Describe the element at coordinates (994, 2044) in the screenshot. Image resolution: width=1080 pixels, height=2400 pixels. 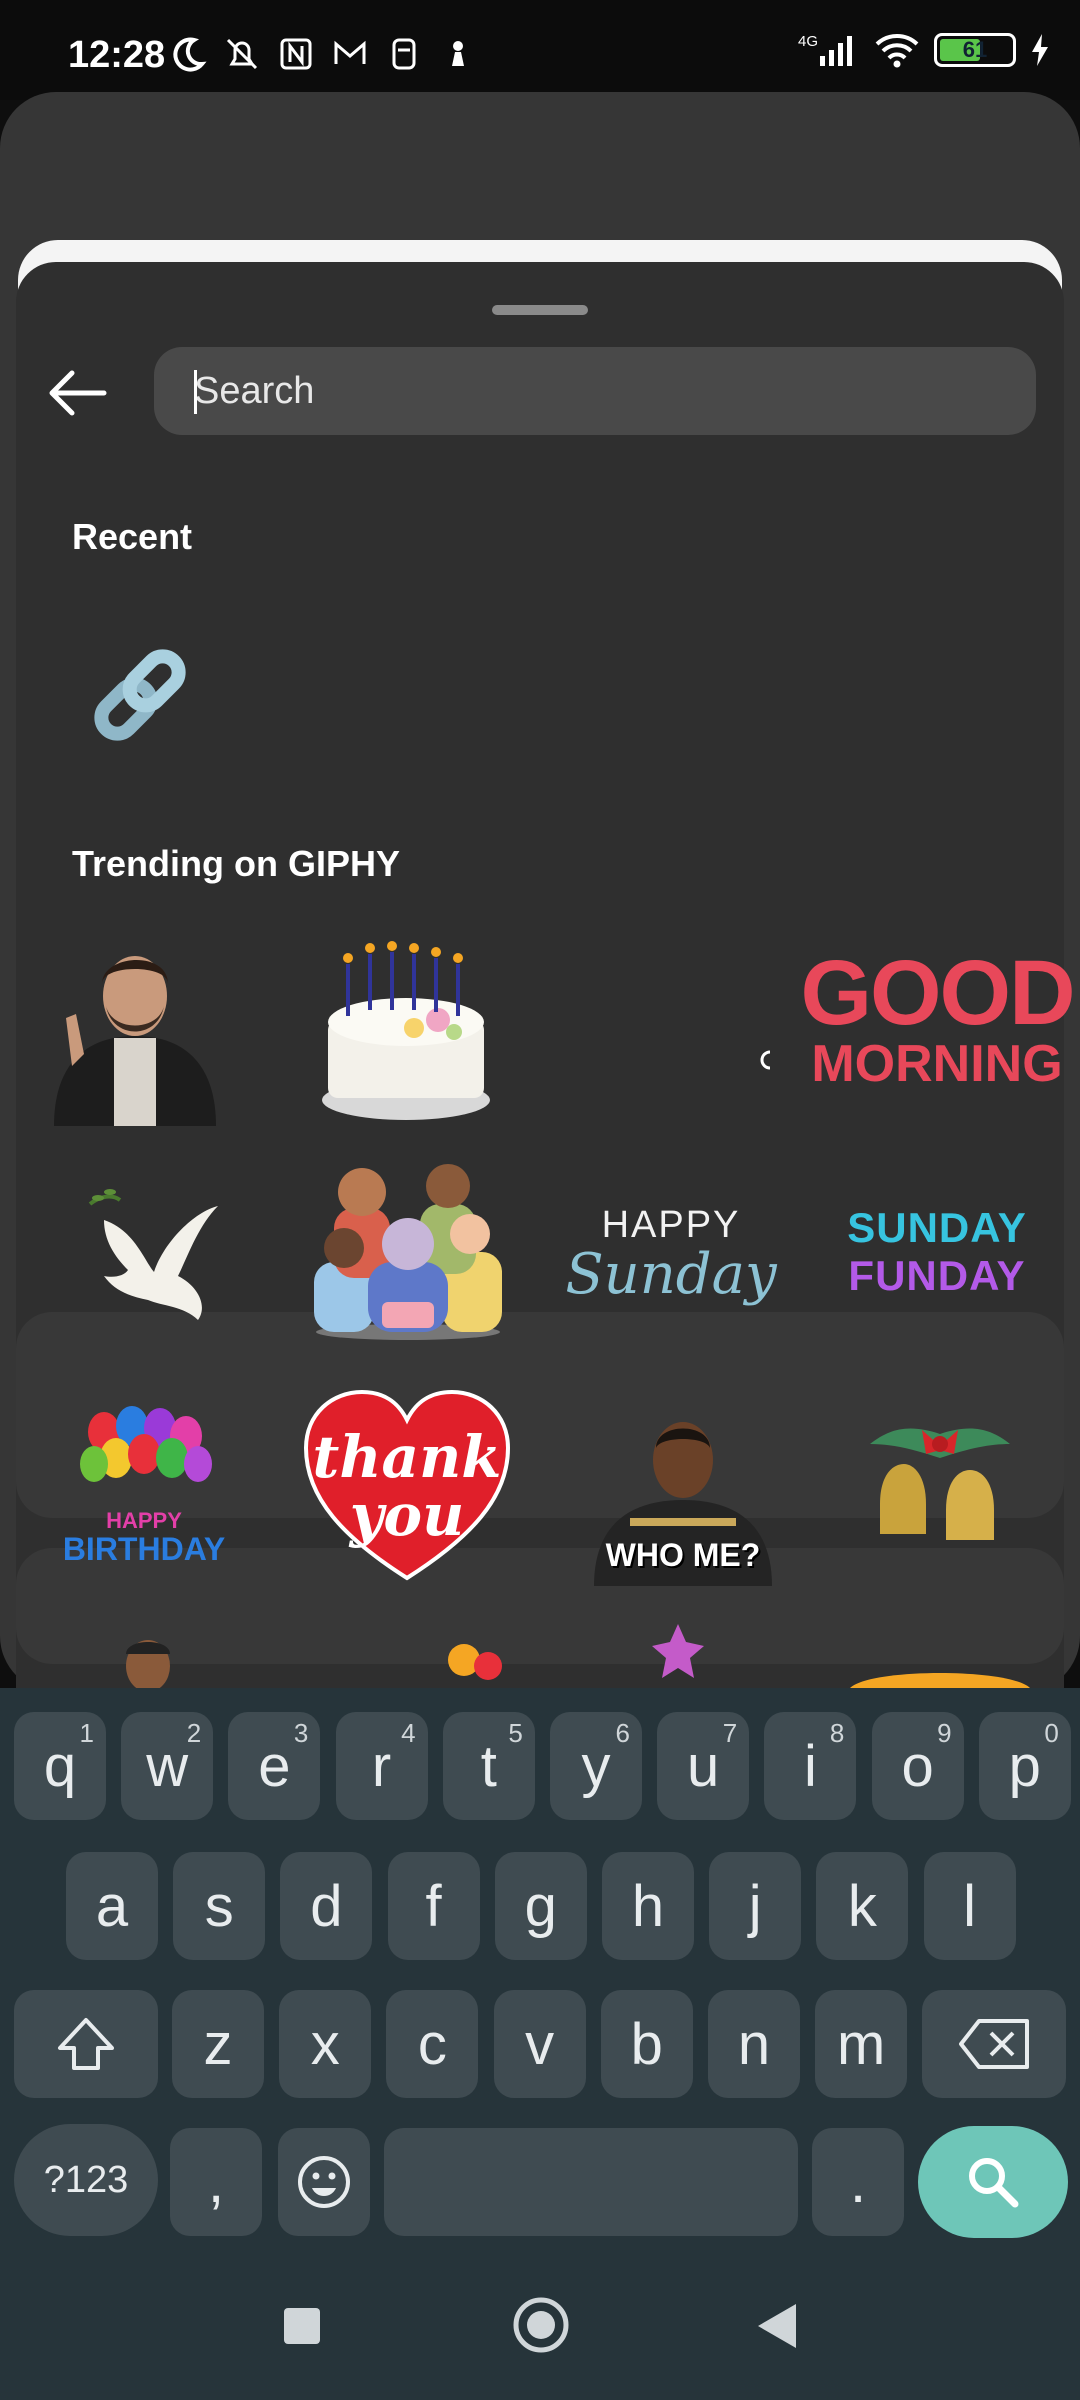
I see `backspace-key` at that location.